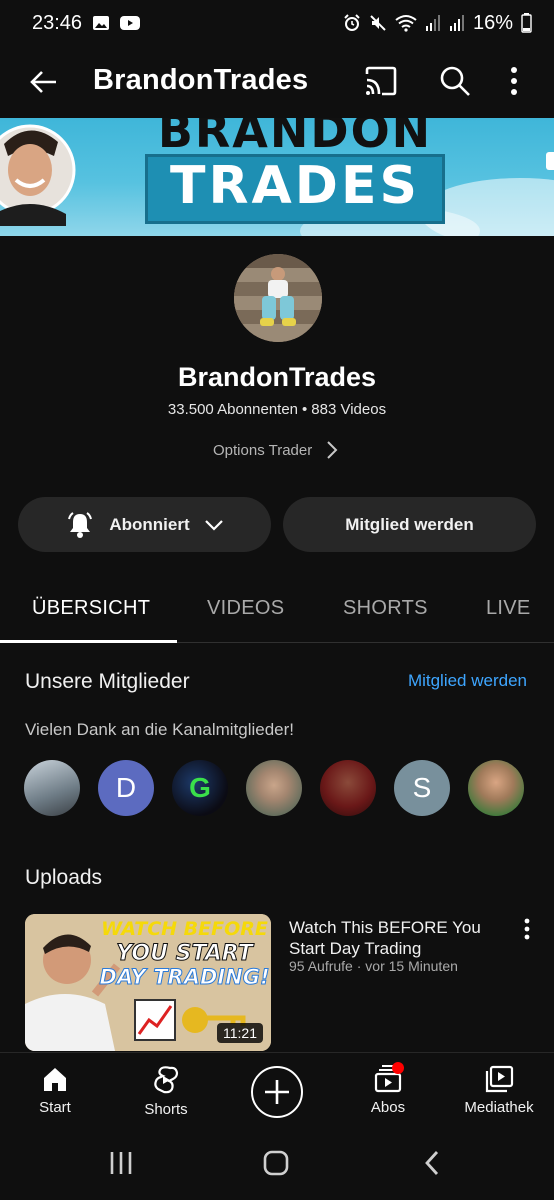 The image size is (554, 1200). I want to click on more-vert-icon, so click(514, 81).